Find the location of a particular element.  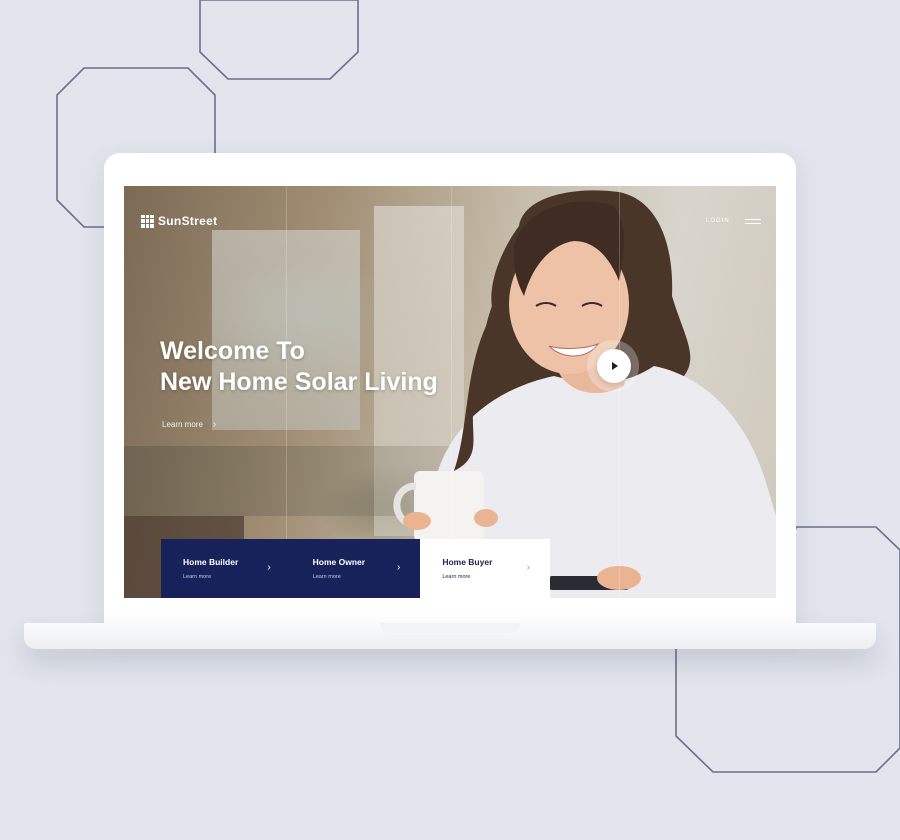

card-title: Home Owner is located at coordinates (339, 562).